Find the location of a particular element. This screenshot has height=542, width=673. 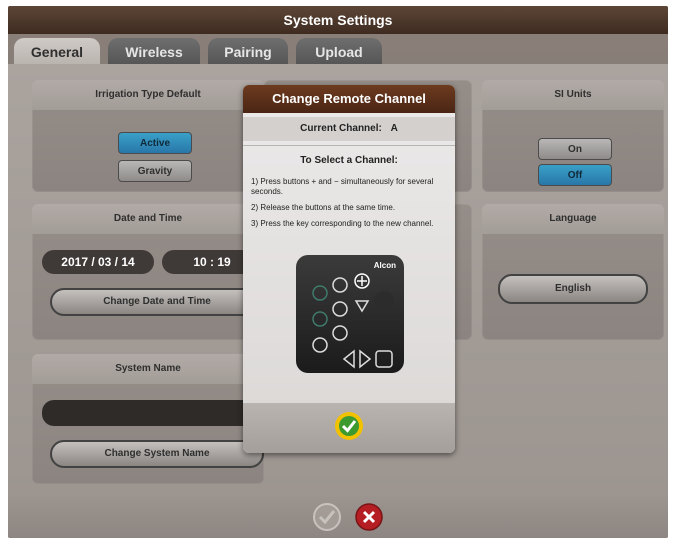

irrigation-panel-title: Irrigation Type Default is located at coordinates (148, 95).